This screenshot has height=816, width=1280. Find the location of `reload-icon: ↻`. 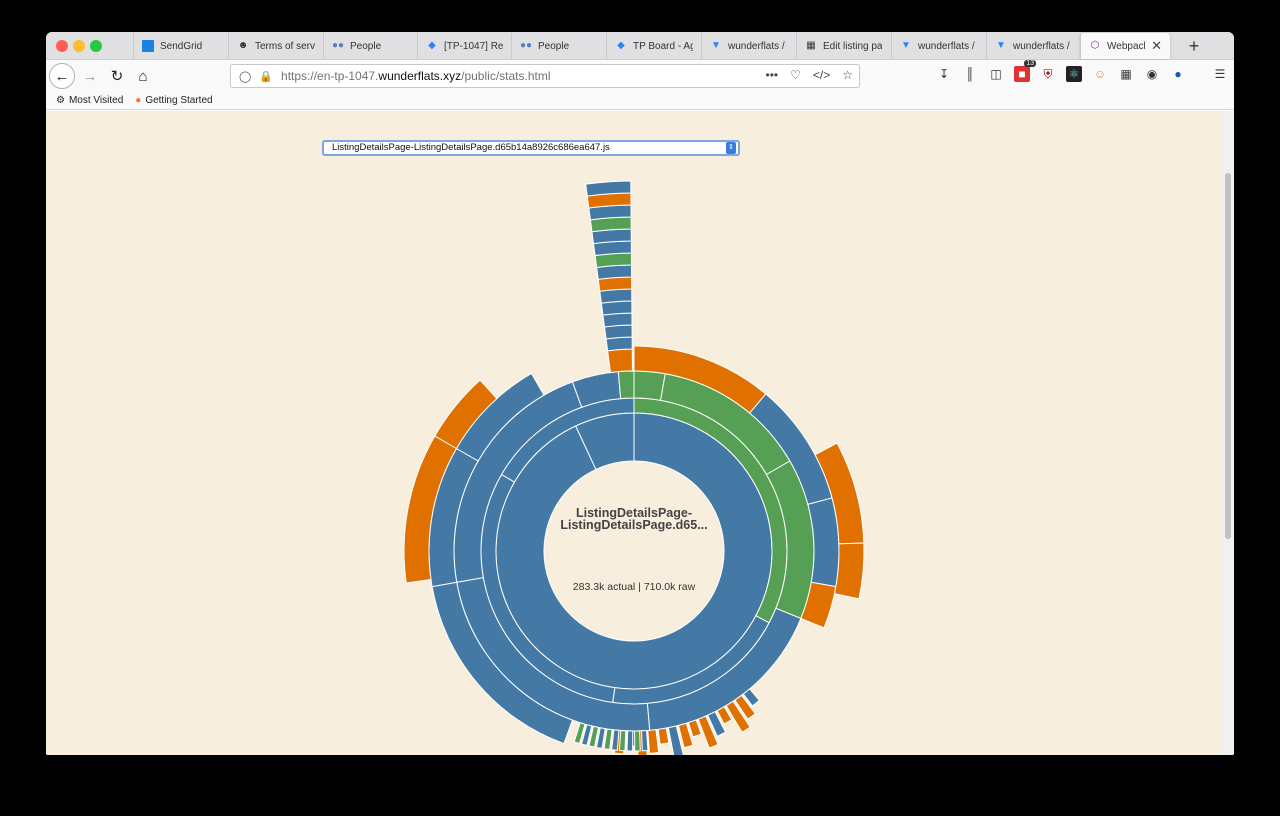

reload-icon: ↻ is located at coordinates (117, 76).